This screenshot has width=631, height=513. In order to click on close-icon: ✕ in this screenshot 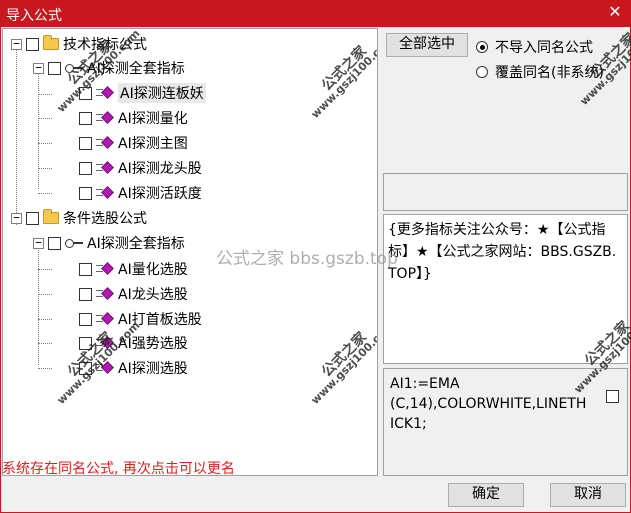, I will do `click(615, 12)`.